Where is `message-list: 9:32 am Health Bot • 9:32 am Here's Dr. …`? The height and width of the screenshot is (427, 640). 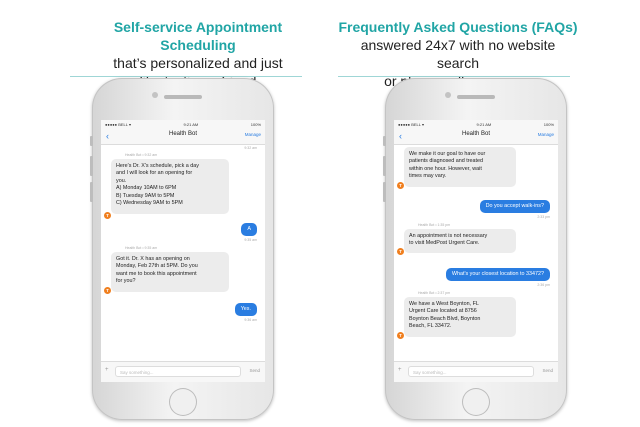 message-list: 9:32 am Health Bot • 9:32 am Here's Dr. … is located at coordinates (183, 252).